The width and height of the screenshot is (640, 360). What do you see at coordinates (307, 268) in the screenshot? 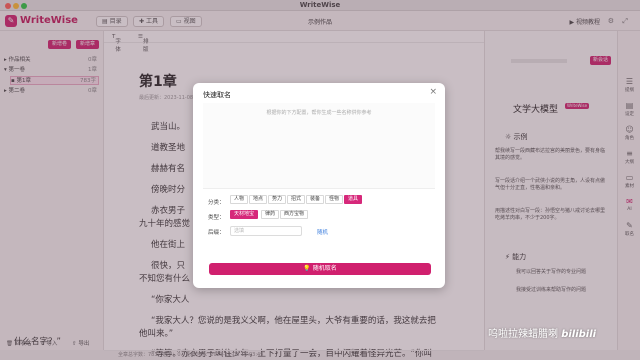
I see `bulb-icon: 💡` at bounding box center [307, 268].